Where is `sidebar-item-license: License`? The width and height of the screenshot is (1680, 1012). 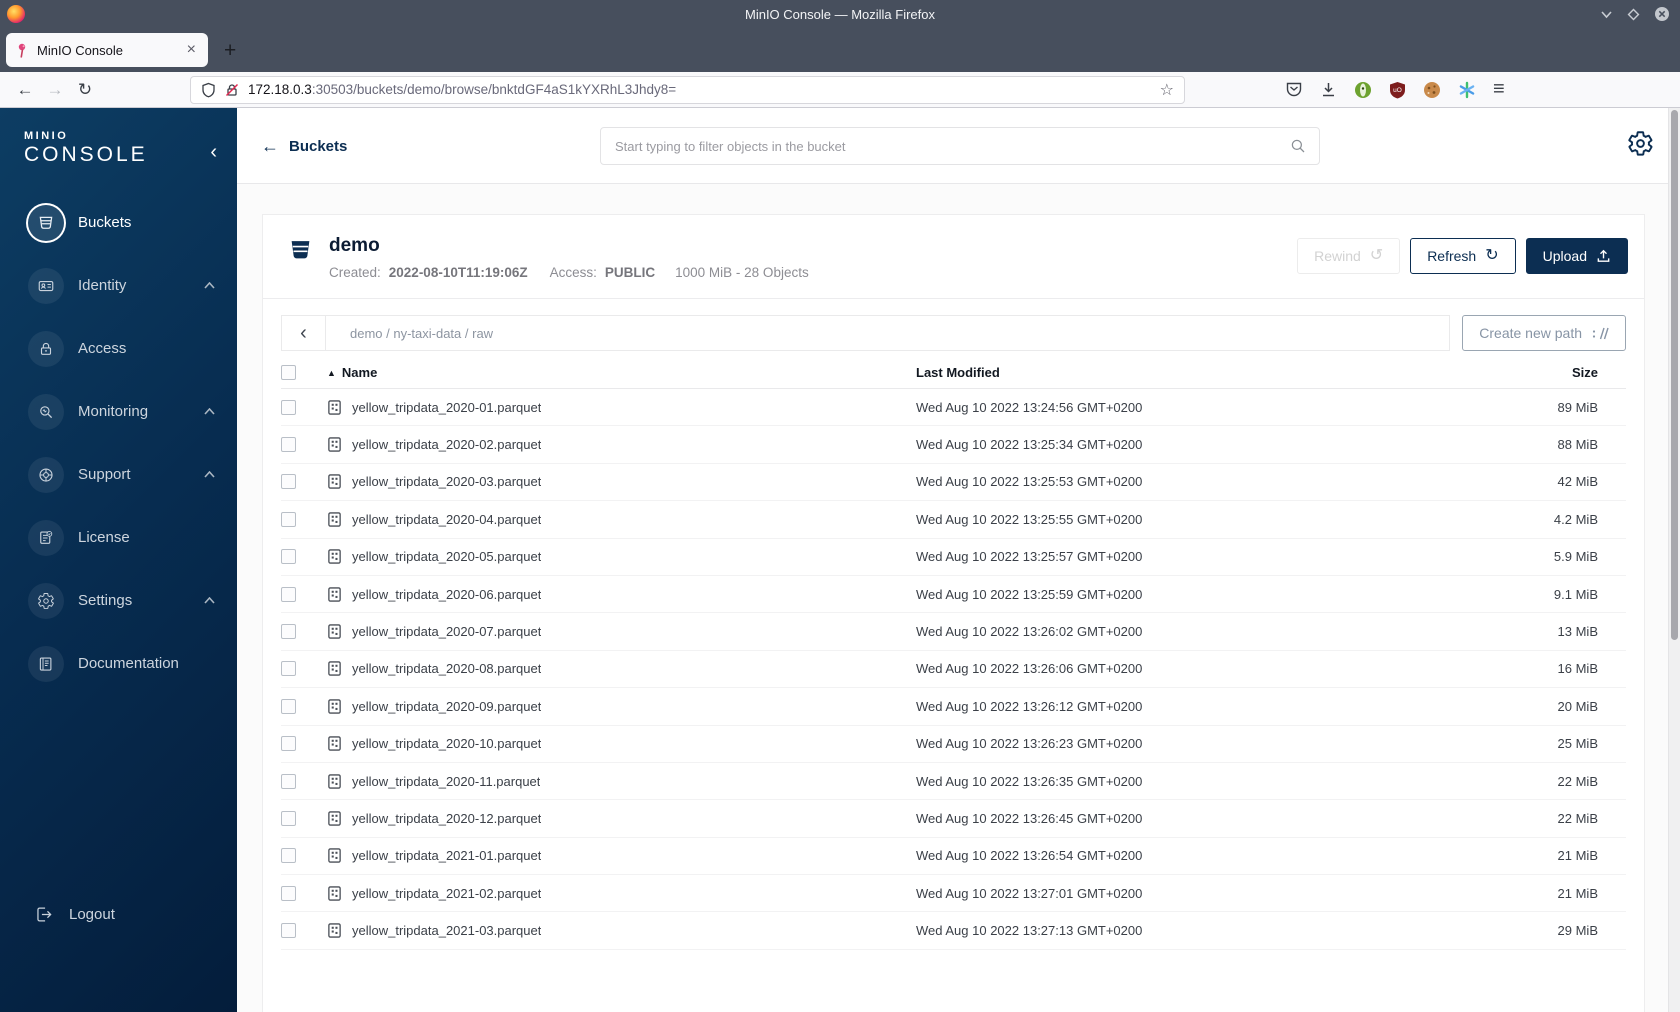 sidebar-item-license: License is located at coordinates (118, 537).